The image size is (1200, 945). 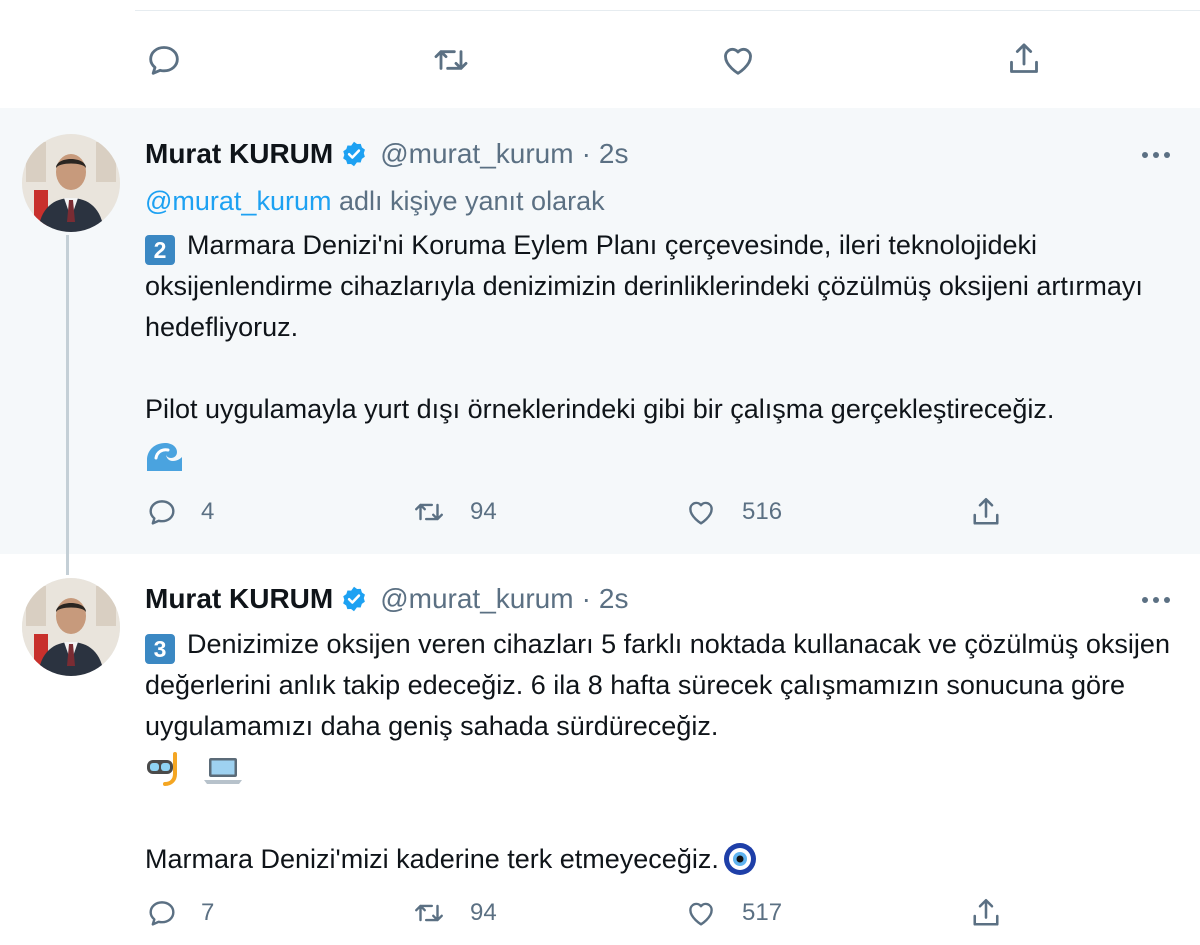 I want to click on tweet-actions: 7 94 517, so click(x=600, y=917).